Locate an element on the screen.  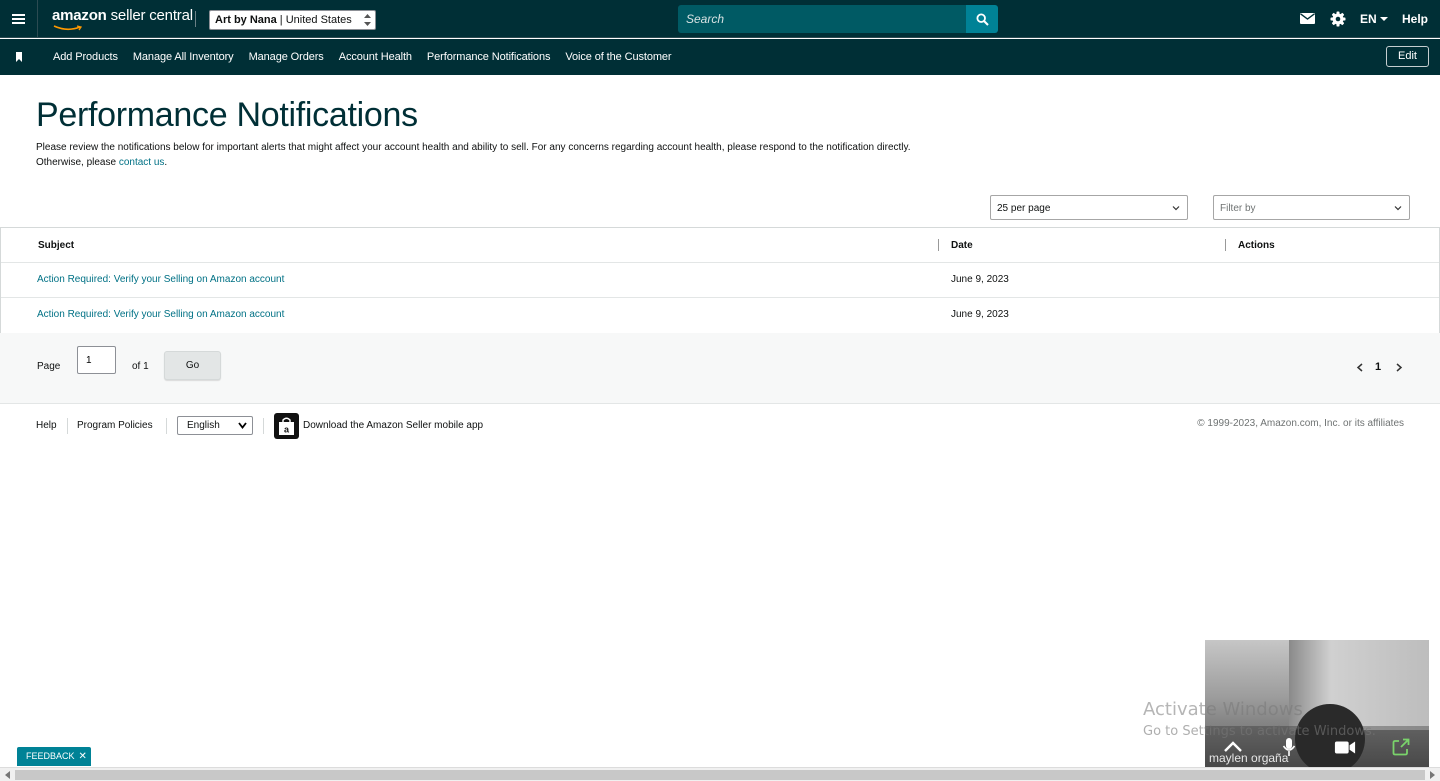
pagination-bar: Page of 1 Go 1 is located at coordinates (720, 368).